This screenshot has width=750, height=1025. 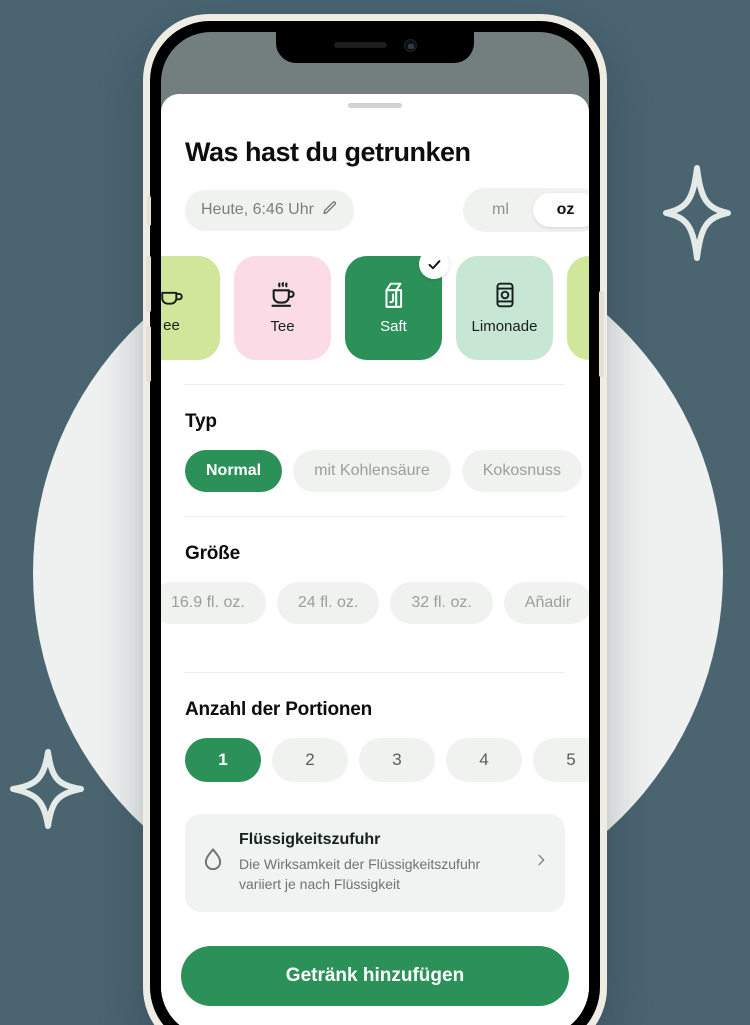 What do you see at coordinates (546, 603) in the screenshot?
I see `groesse-chip-anadir: Añadir` at bounding box center [546, 603].